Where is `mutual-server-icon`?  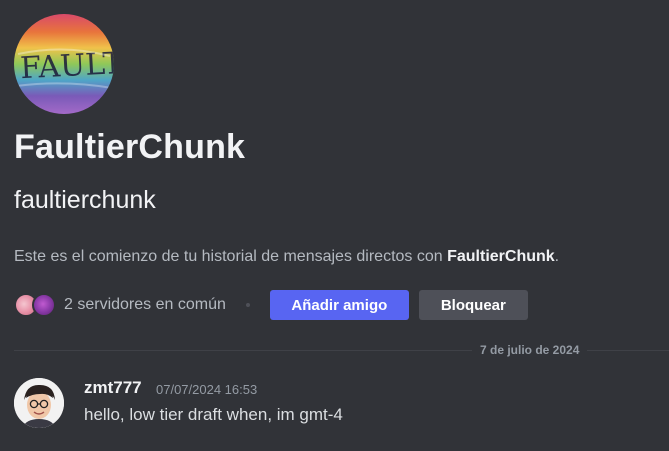
mutual-server-icon is located at coordinates (44, 305).